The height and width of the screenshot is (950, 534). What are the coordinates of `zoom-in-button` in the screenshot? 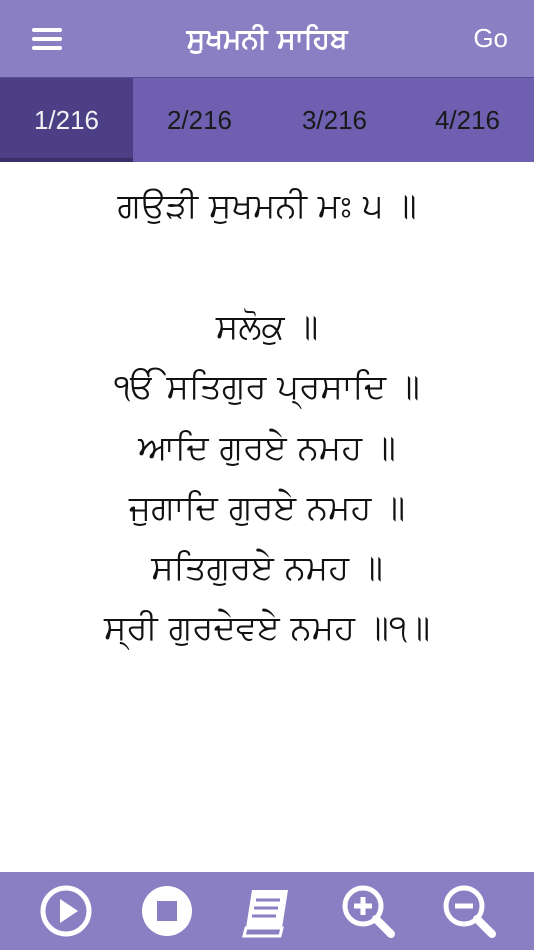 It's located at (368, 911).